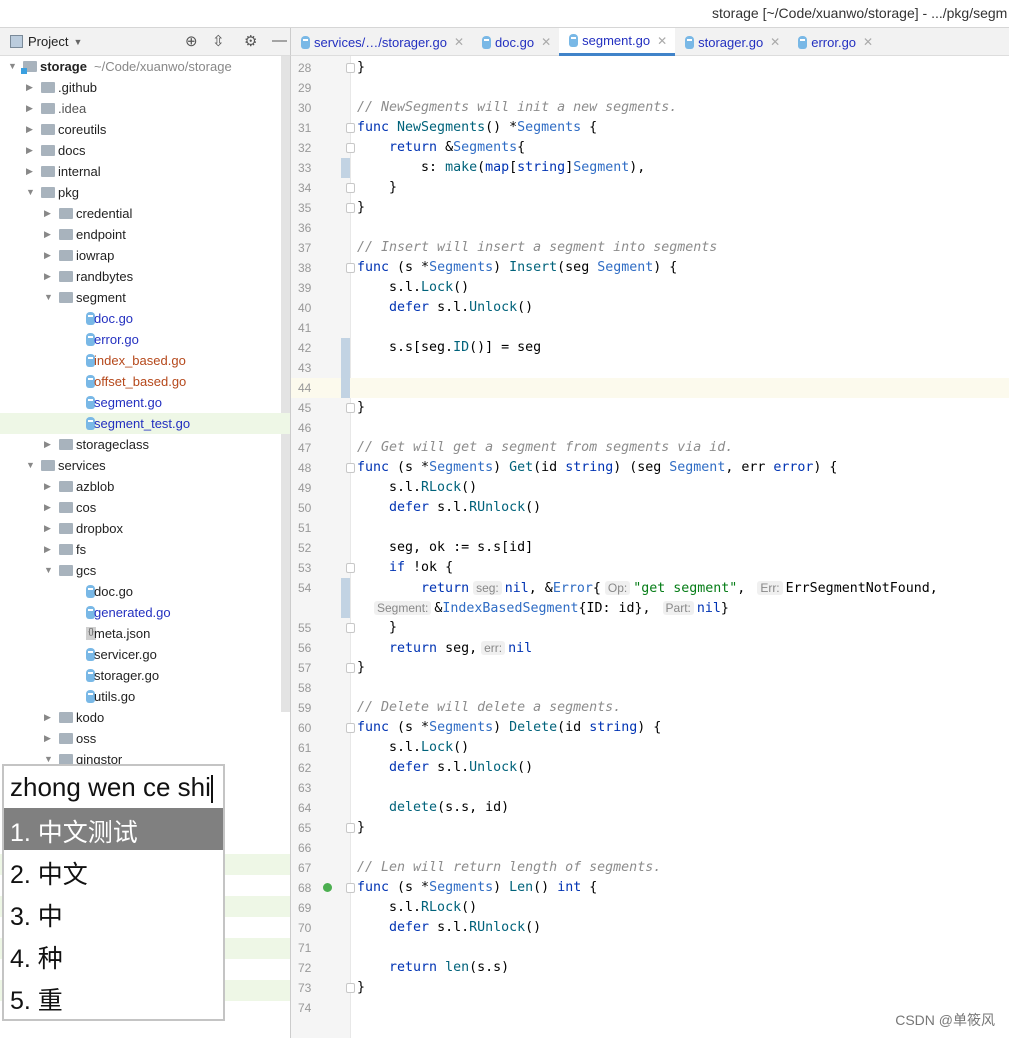 This screenshot has height=1038, width=1009. What do you see at coordinates (145, 486) in the screenshot?
I see `tree-item-azblob: ▶ azblob` at bounding box center [145, 486].